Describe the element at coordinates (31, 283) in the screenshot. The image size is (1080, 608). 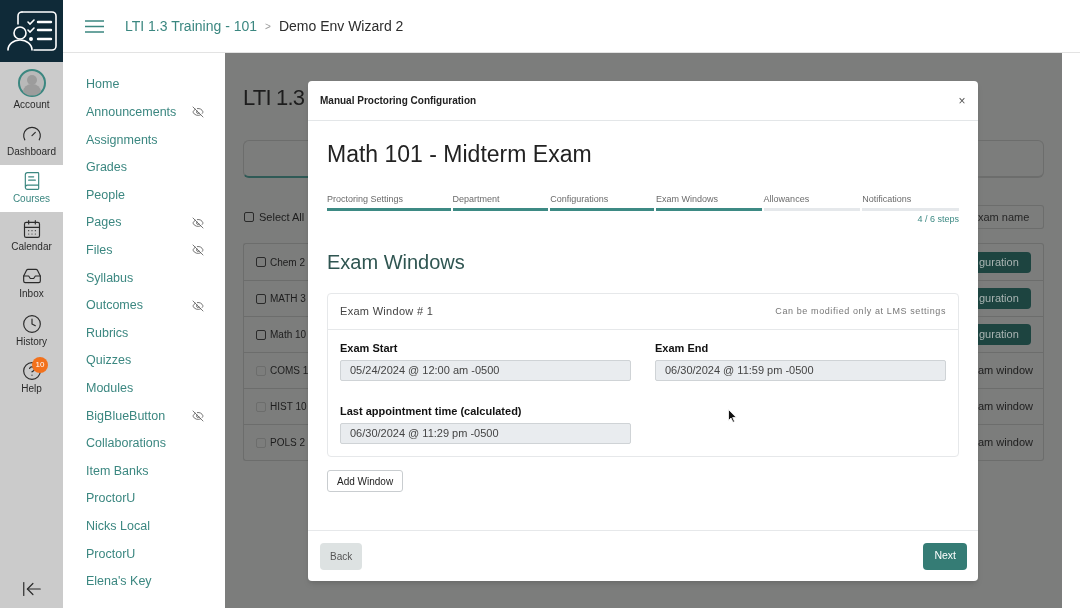
I see `global-nav-item: Inbox` at that location.